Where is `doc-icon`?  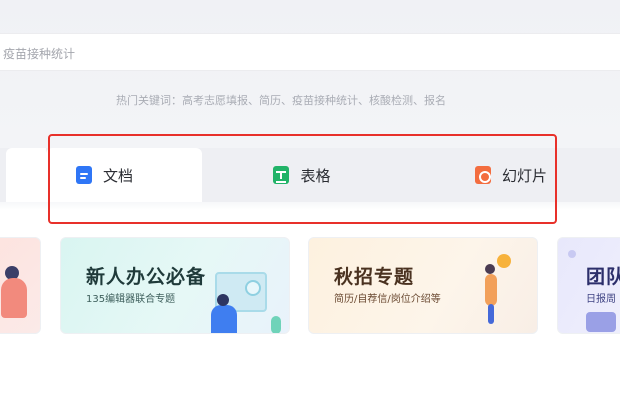
doc-icon is located at coordinates (84, 175).